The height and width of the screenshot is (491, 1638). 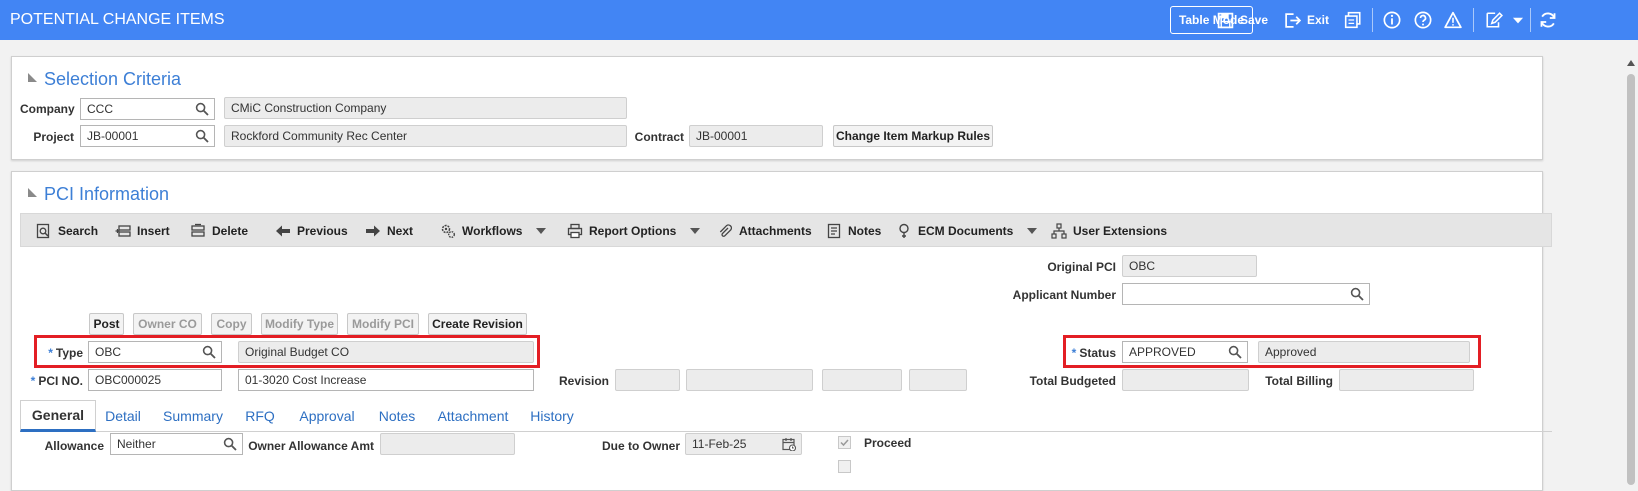 I want to click on original-pci-label: Original PCI, so click(x=1081, y=267).